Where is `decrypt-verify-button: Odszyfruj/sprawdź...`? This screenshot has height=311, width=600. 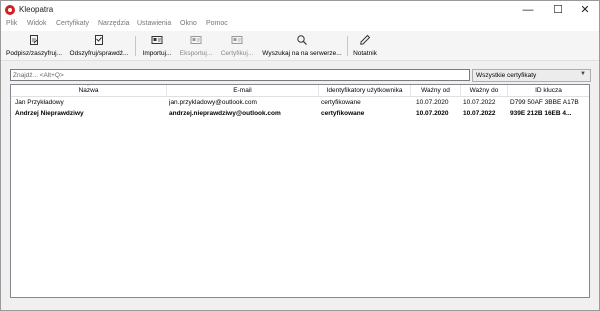
decrypt-verify-button: Odszyfruj/sprawdź... is located at coordinates (99, 45).